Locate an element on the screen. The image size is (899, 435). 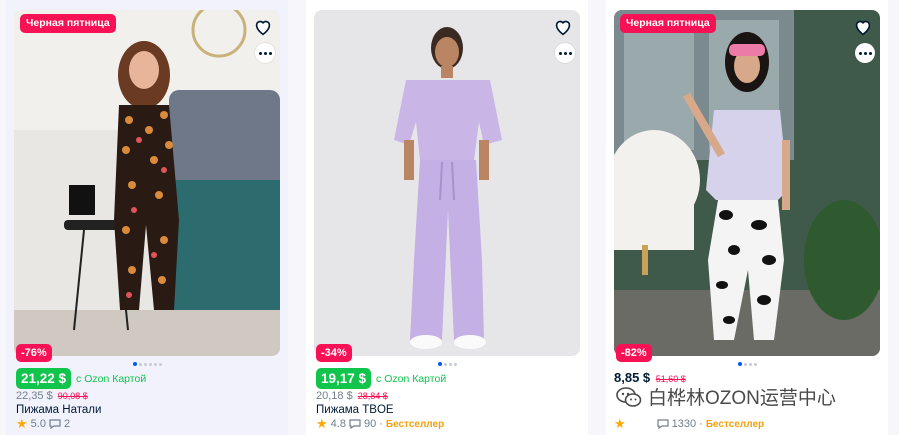
rating-row: ★ 5.0 2 is located at coordinates (43, 423).